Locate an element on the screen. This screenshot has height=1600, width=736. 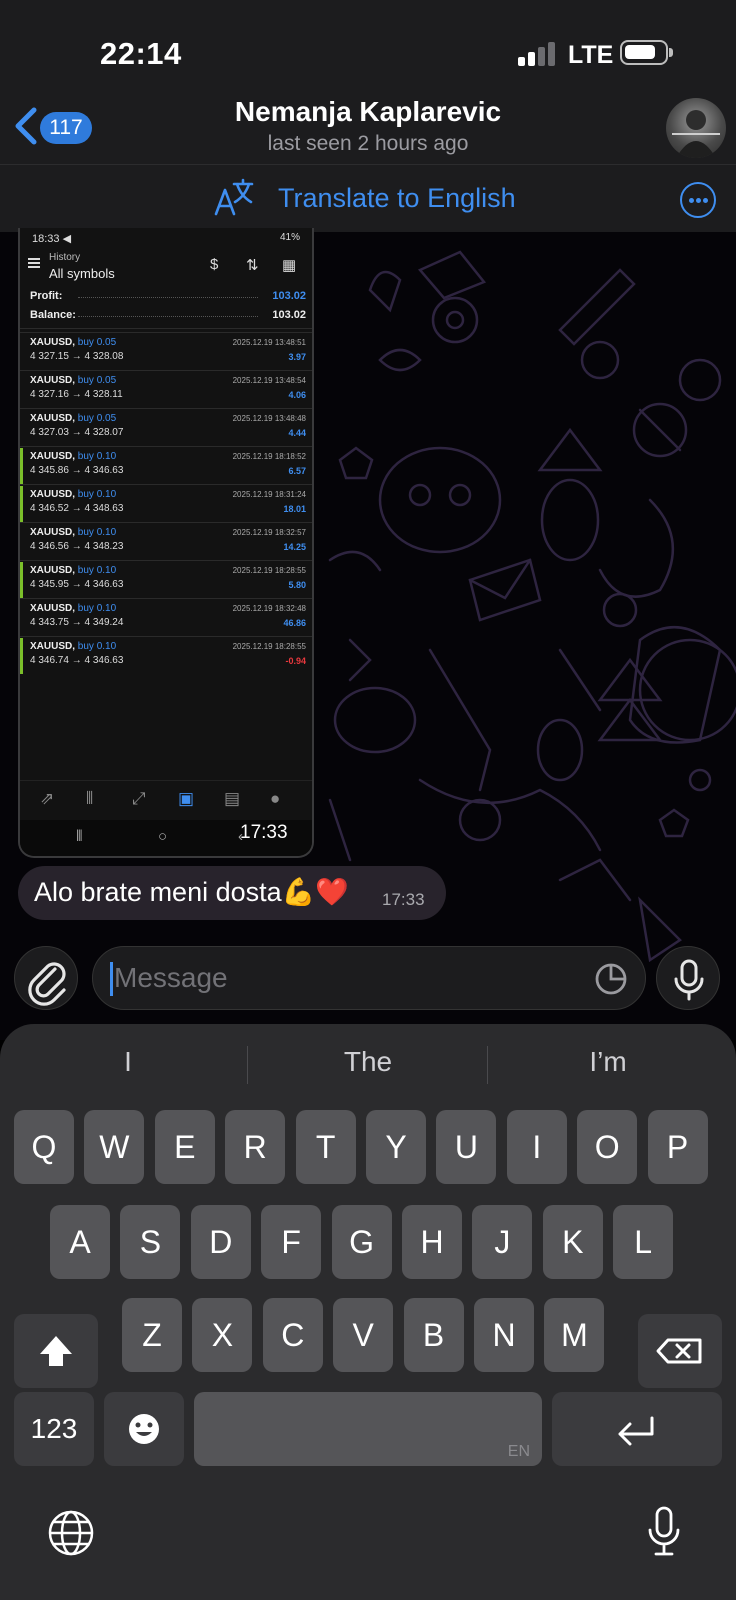
trade-date: 2025.12.19 18:32:57 is located at coordinates (269, 532).